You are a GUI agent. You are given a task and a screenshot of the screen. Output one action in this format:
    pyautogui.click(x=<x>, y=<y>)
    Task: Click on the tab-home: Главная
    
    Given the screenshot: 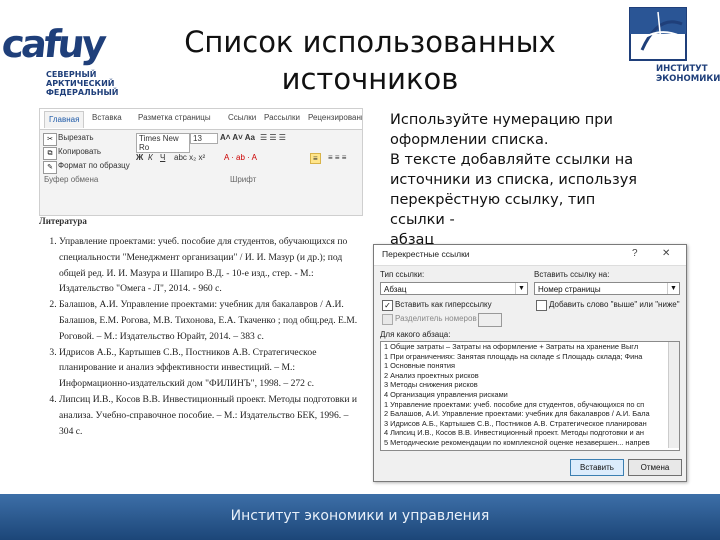 What is the action you would take?
    pyautogui.click(x=64, y=119)
    